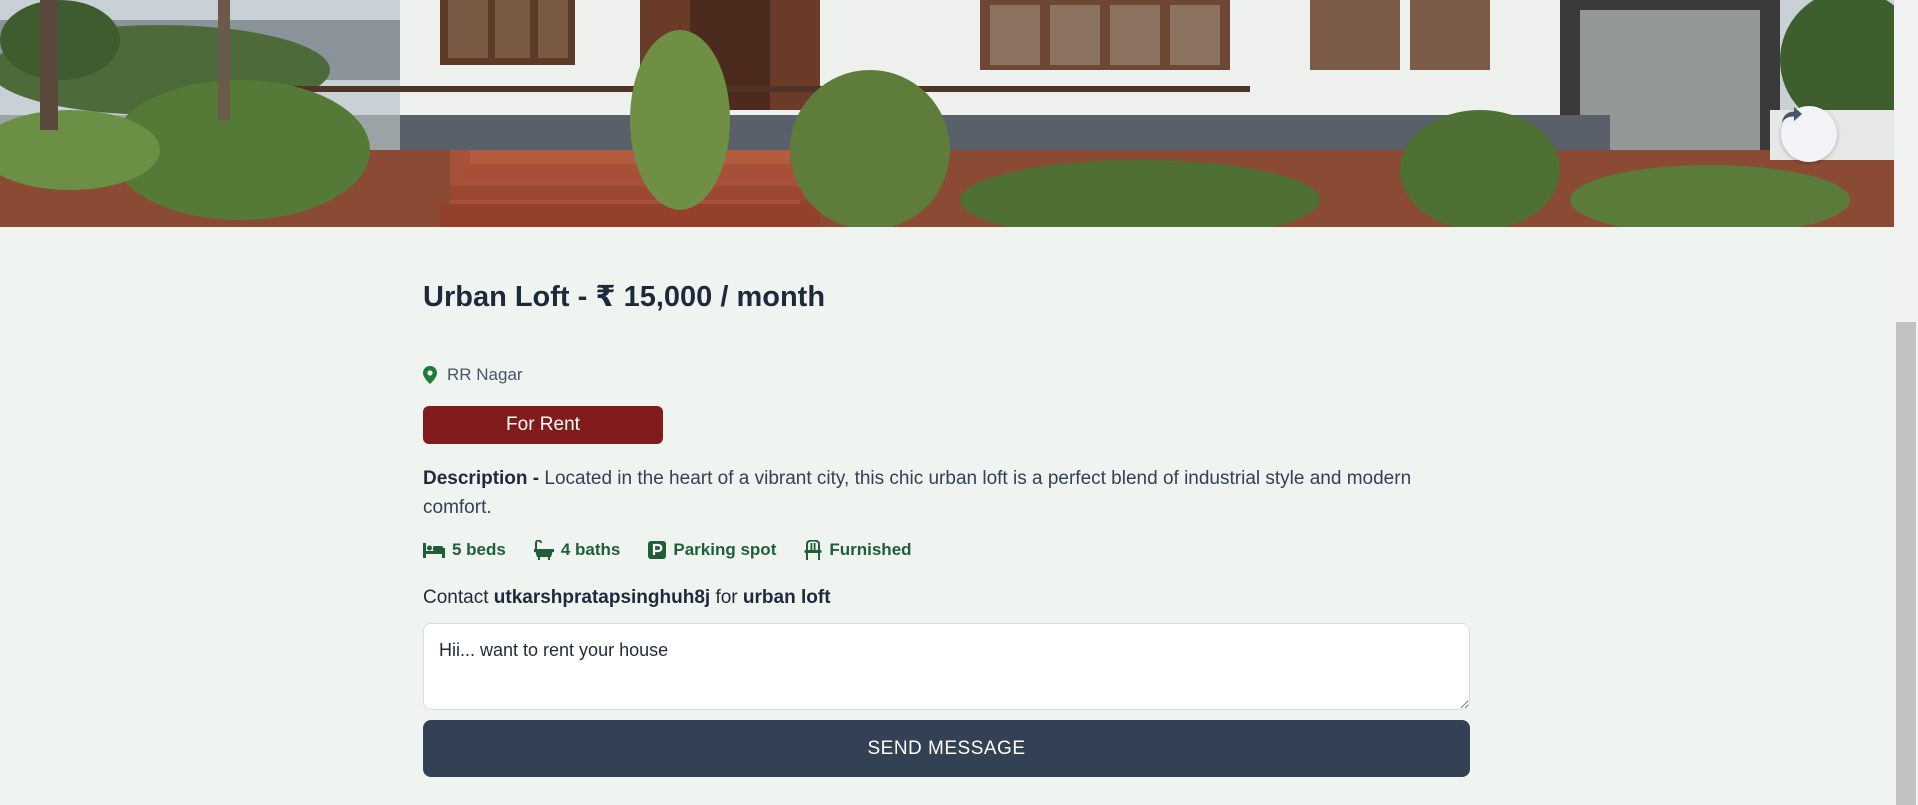  I want to click on parking-icon, so click(657, 550).